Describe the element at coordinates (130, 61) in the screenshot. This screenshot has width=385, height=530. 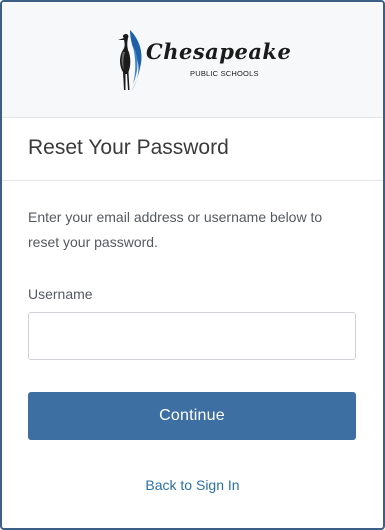
I see `heron-icon` at that location.